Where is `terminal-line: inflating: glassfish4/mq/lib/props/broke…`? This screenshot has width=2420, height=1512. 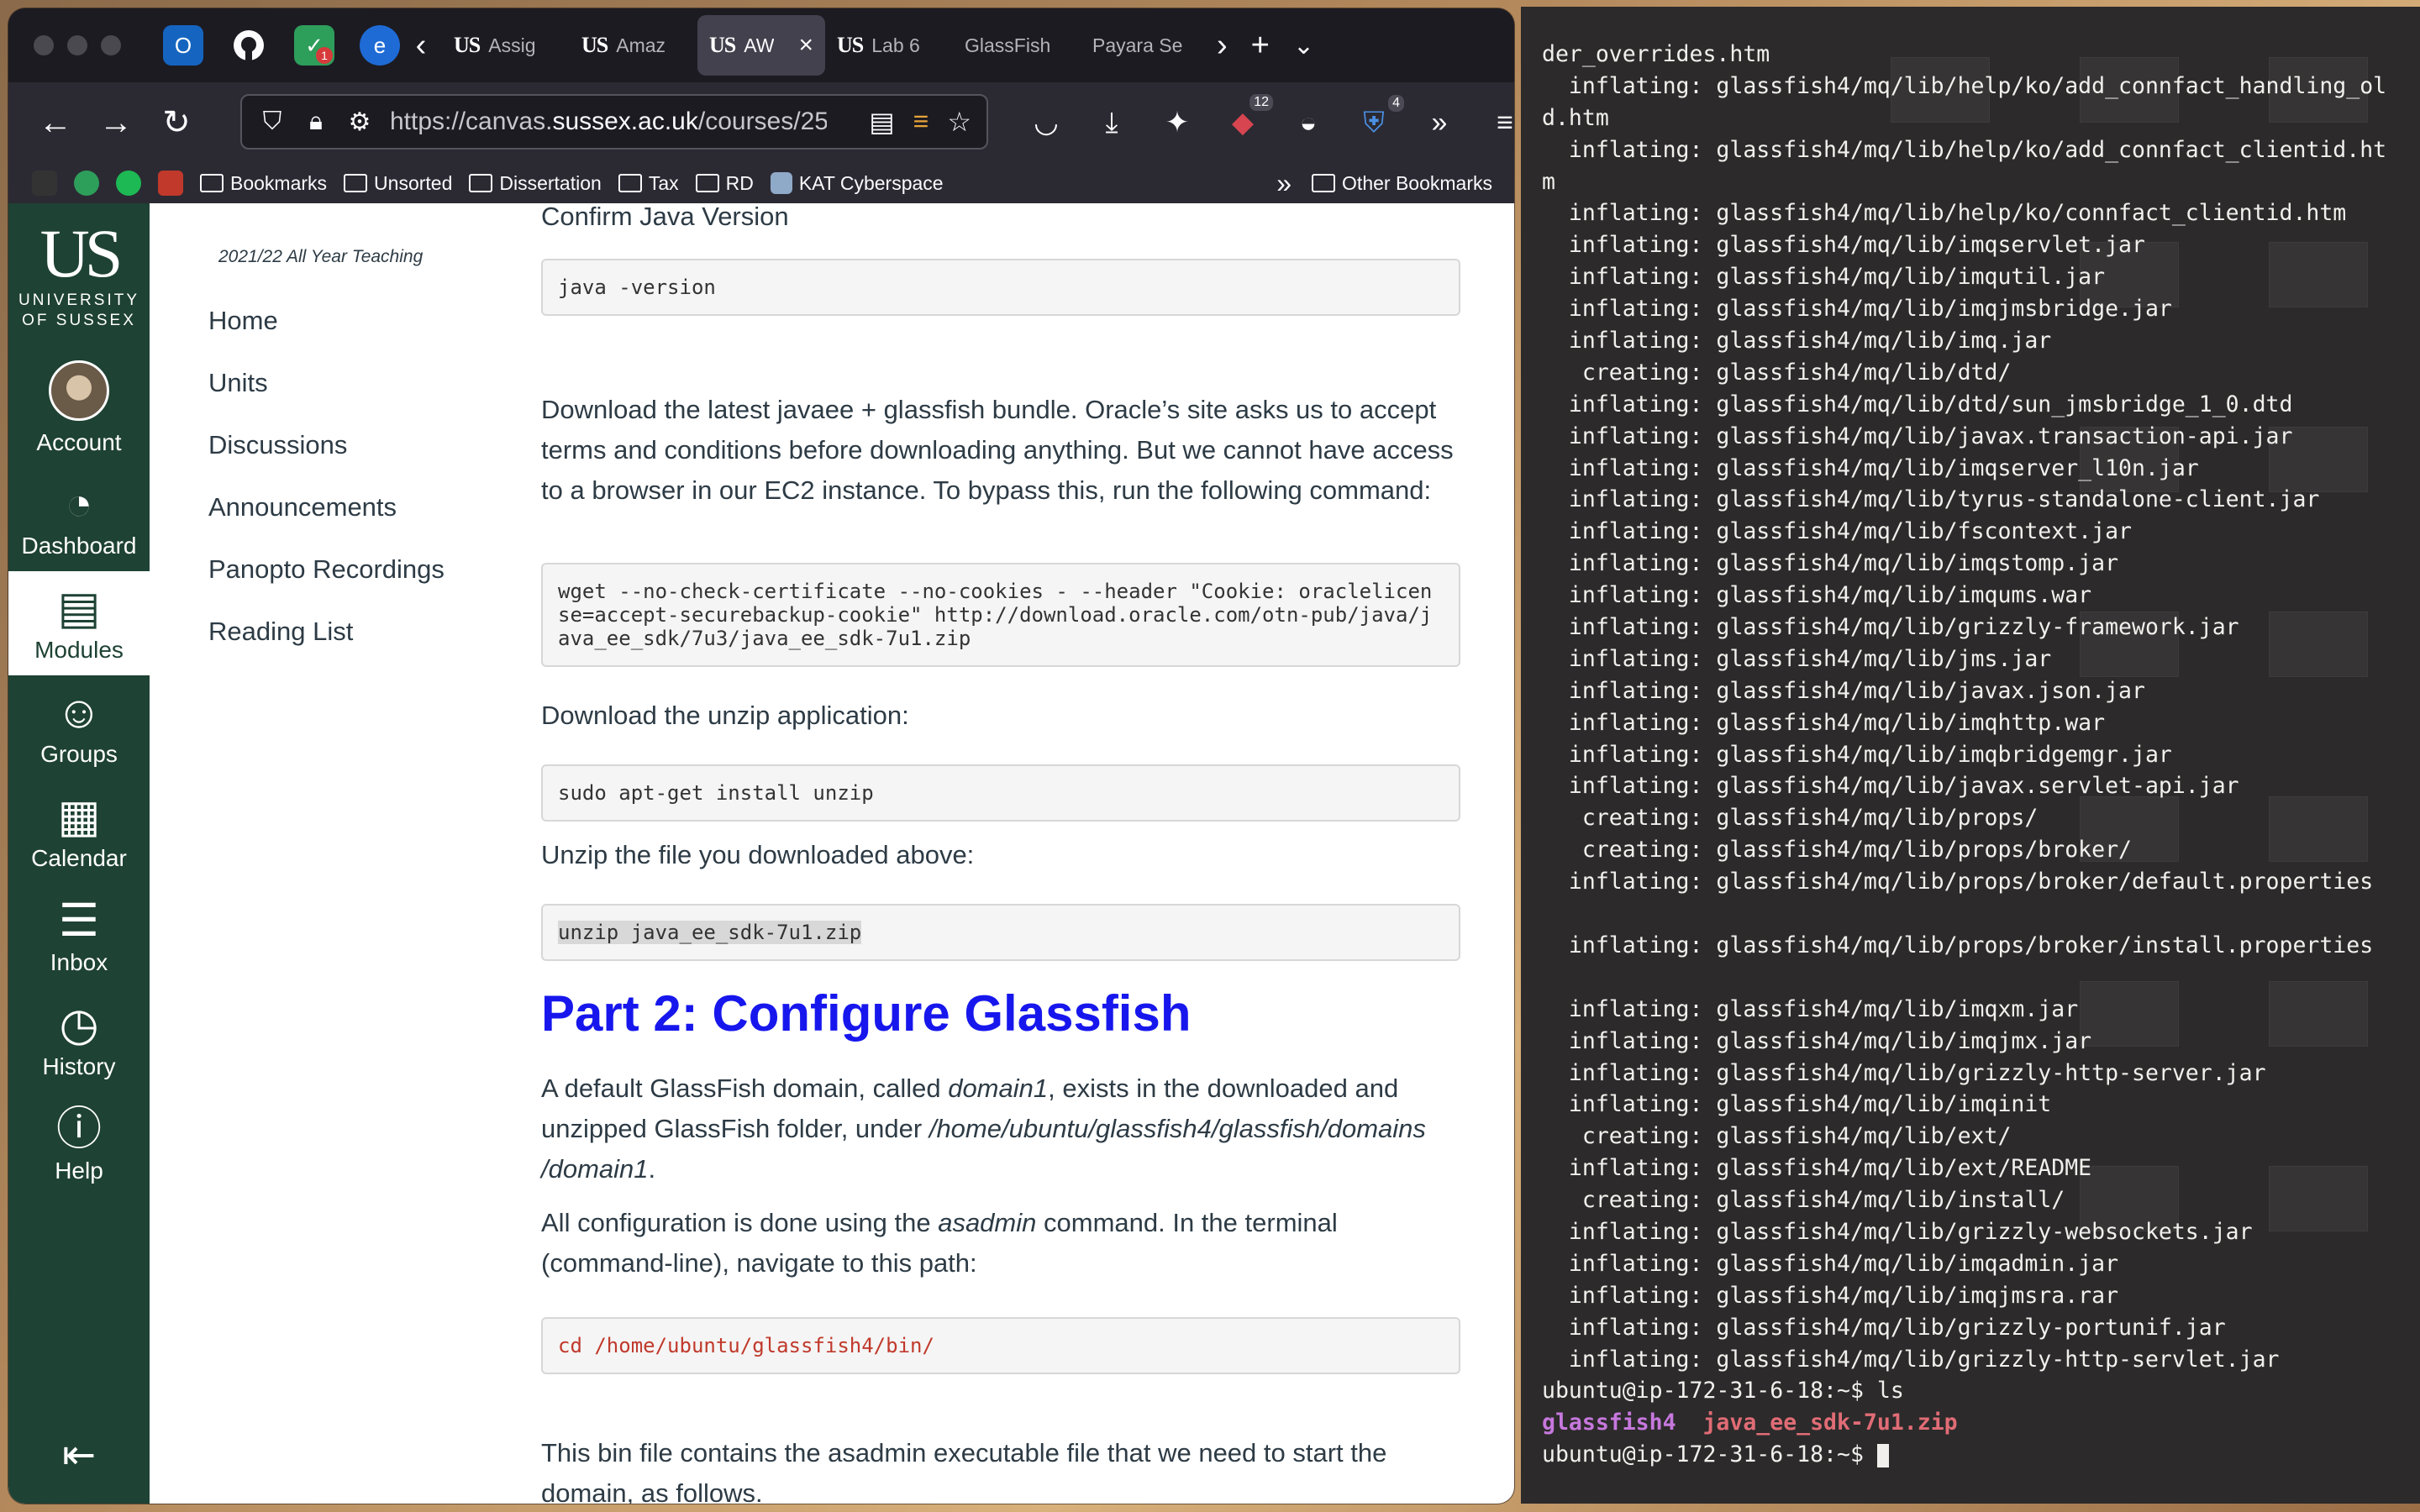
terminal-line: inflating: glassfish4/mq/lib/props/broke… is located at coordinates (1958, 882).